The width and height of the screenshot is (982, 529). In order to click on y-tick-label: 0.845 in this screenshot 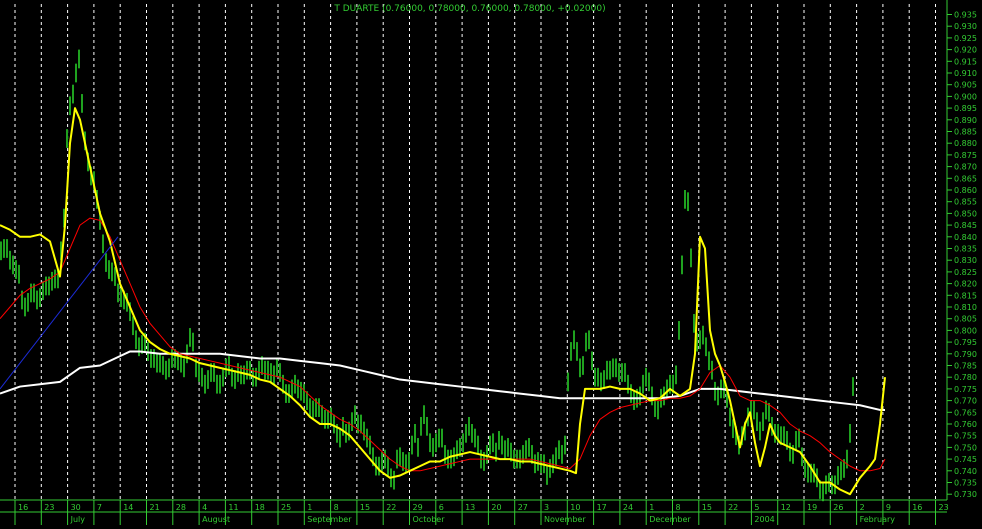, I will do `click(965, 225)`.